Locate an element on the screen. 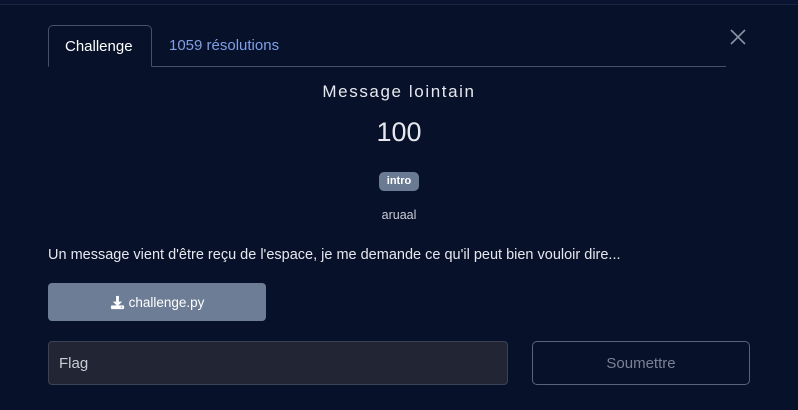  flag-input is located at coordinates (278, 363).